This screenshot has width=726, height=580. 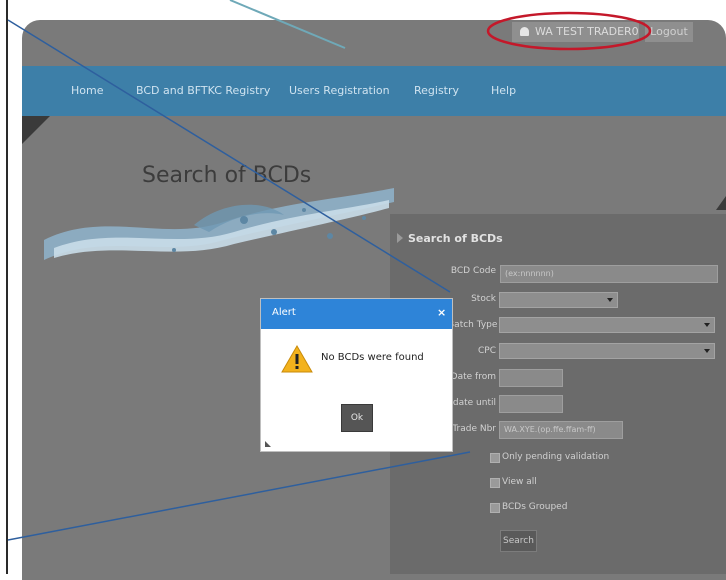 What do you see at coordinates (239, 496) in the screenshot?
I see `annotation-line-bottom` at bounding box center [239, 496].